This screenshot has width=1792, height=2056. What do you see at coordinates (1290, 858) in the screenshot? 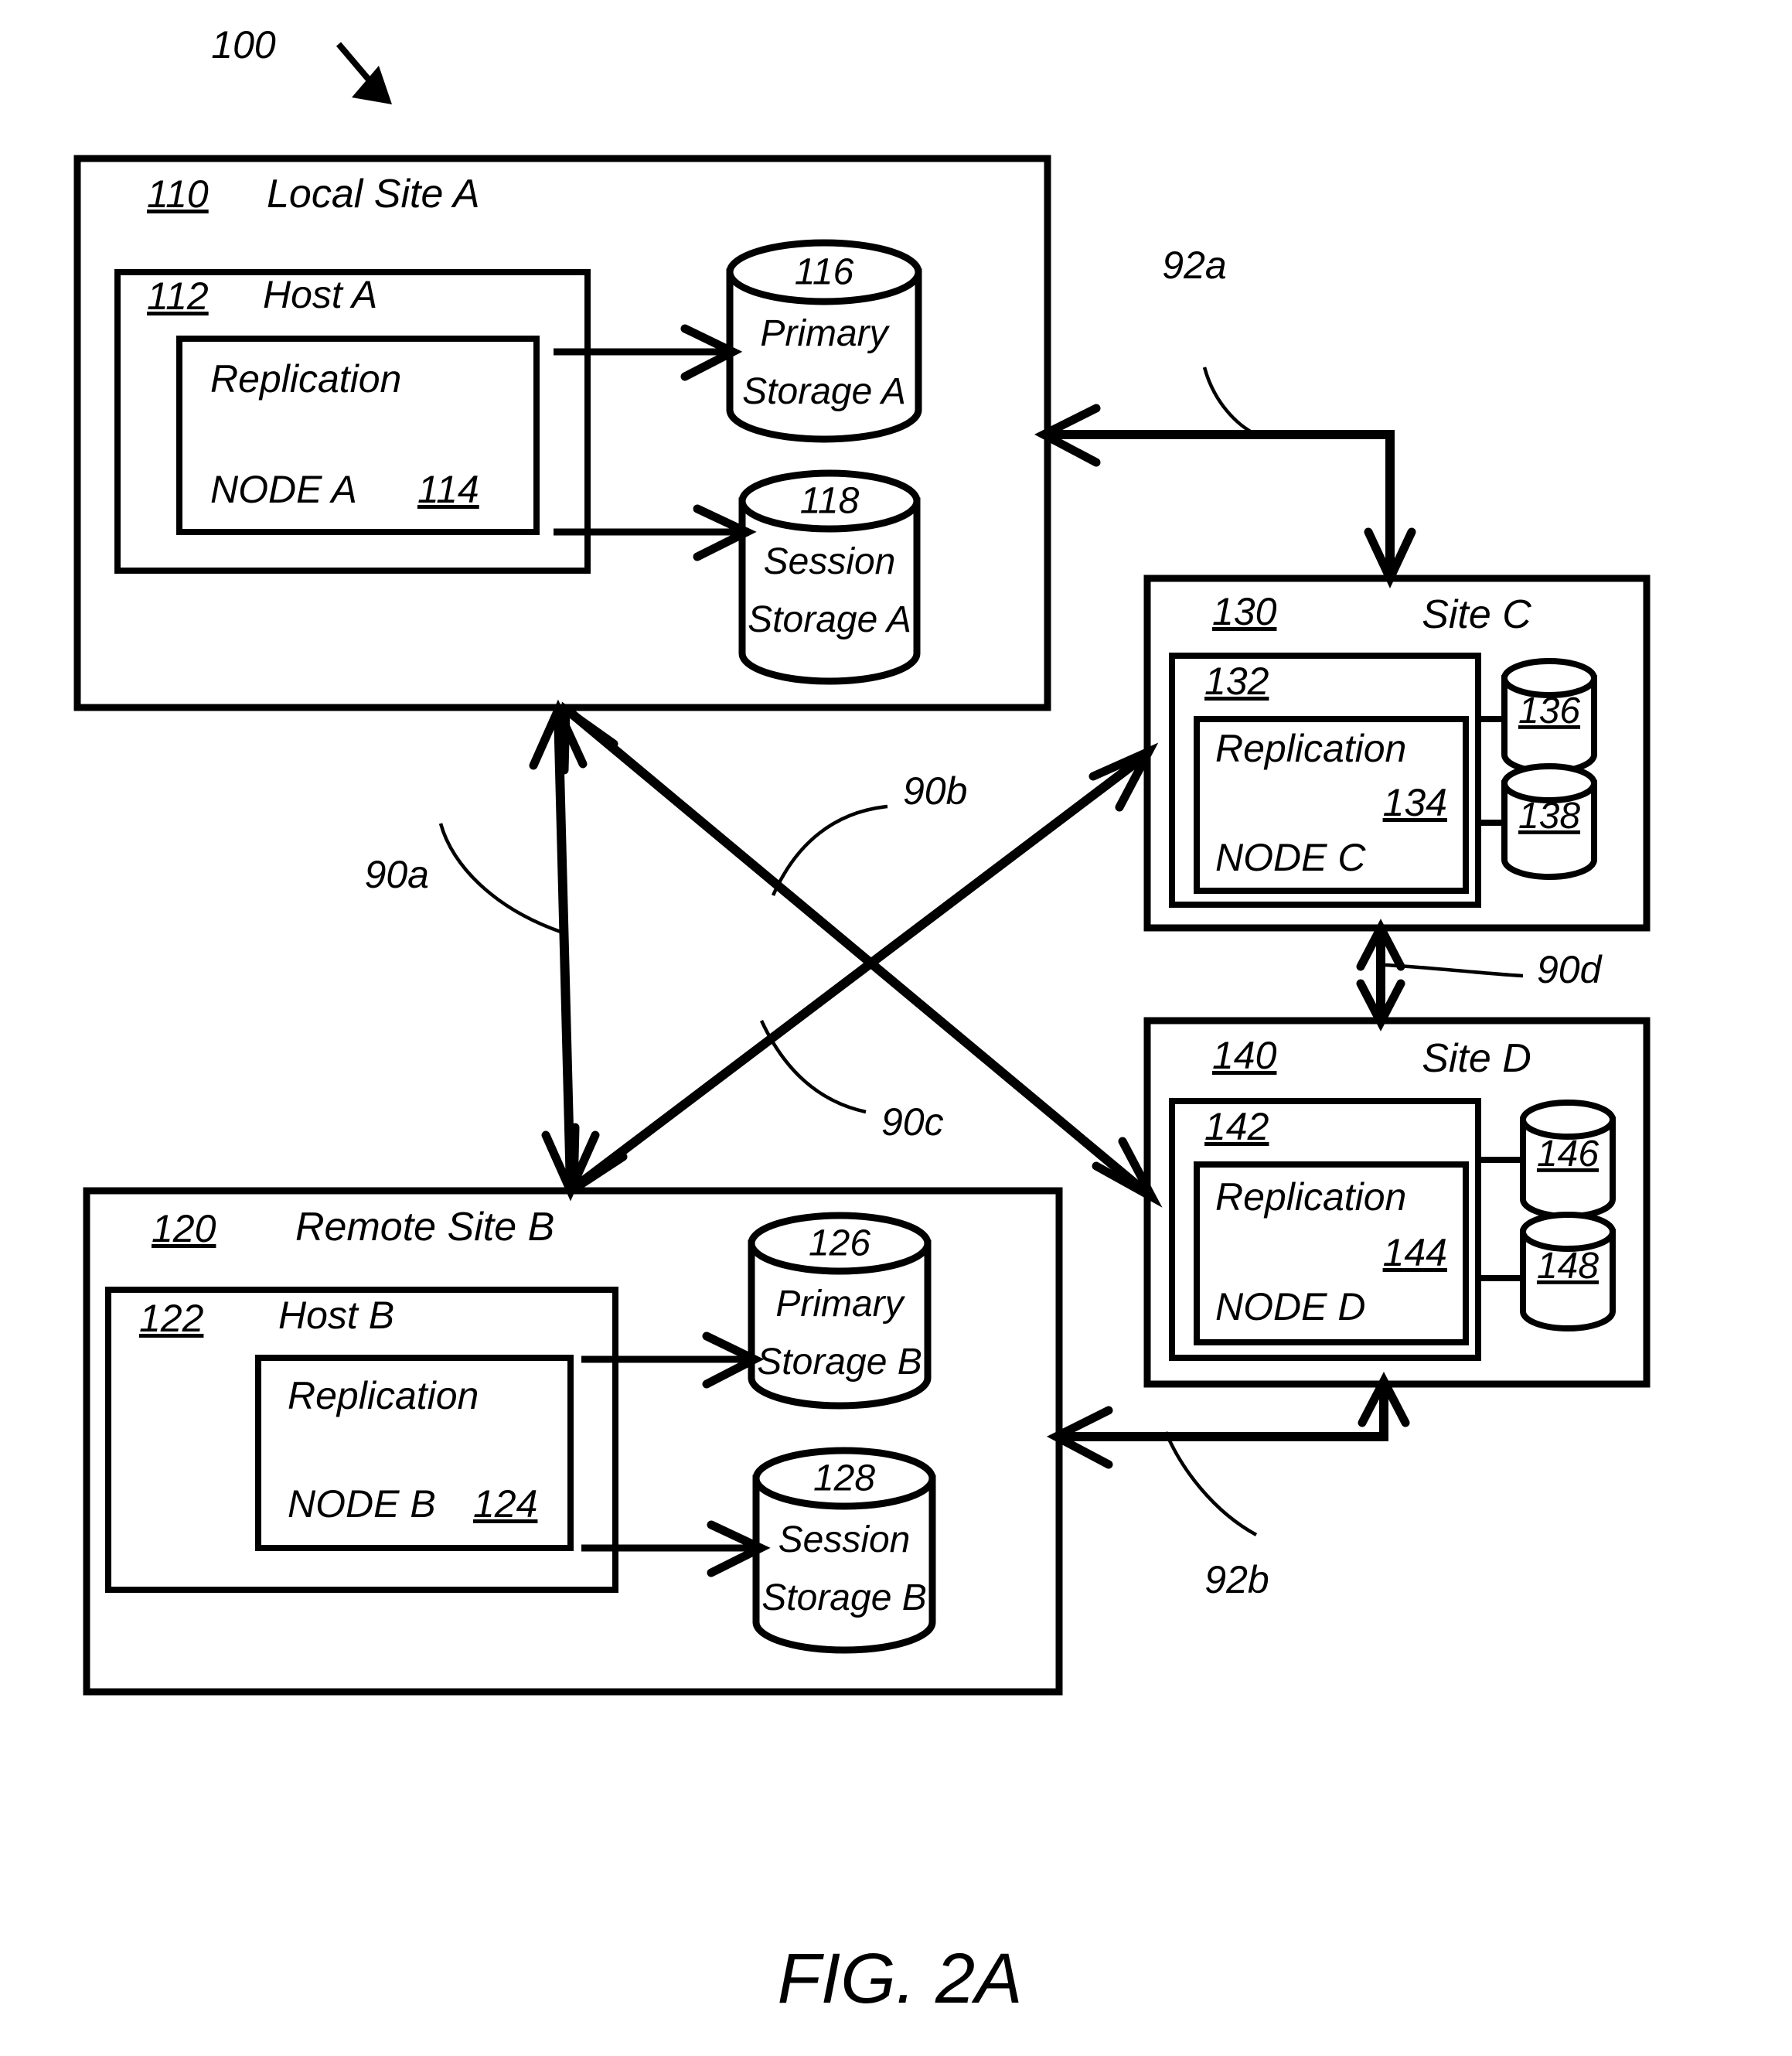
I see `node-c-name-label: NODE C` at bounding box center [1290, 858].